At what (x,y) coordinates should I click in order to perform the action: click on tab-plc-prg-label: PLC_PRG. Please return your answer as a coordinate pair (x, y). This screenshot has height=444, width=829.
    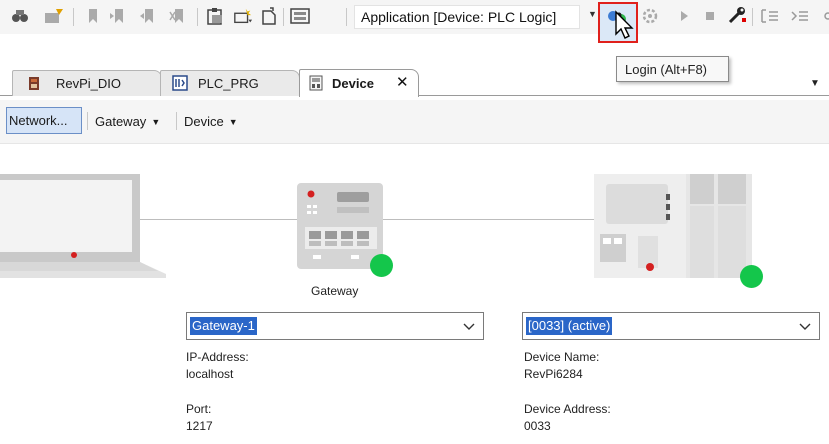
    Looking at the image, I should click on (215, 83).